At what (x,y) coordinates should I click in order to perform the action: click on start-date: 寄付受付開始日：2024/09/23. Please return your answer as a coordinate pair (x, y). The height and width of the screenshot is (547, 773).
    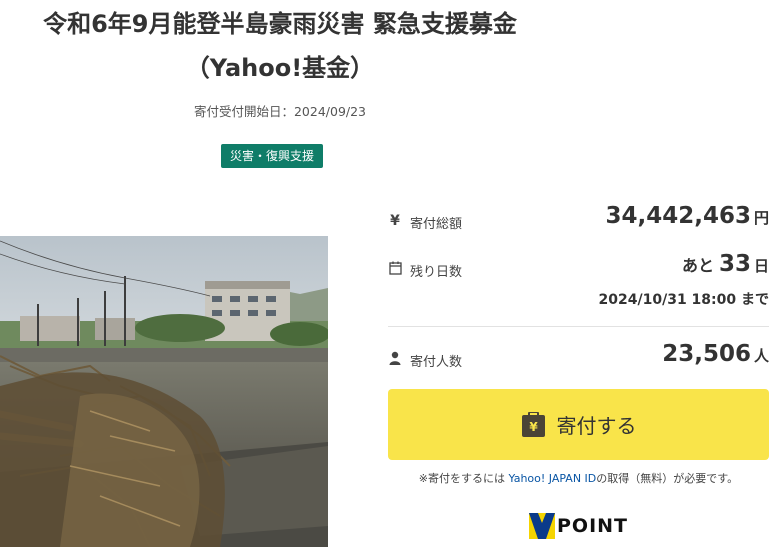
    Looking at the image, I should click on (280, 111).